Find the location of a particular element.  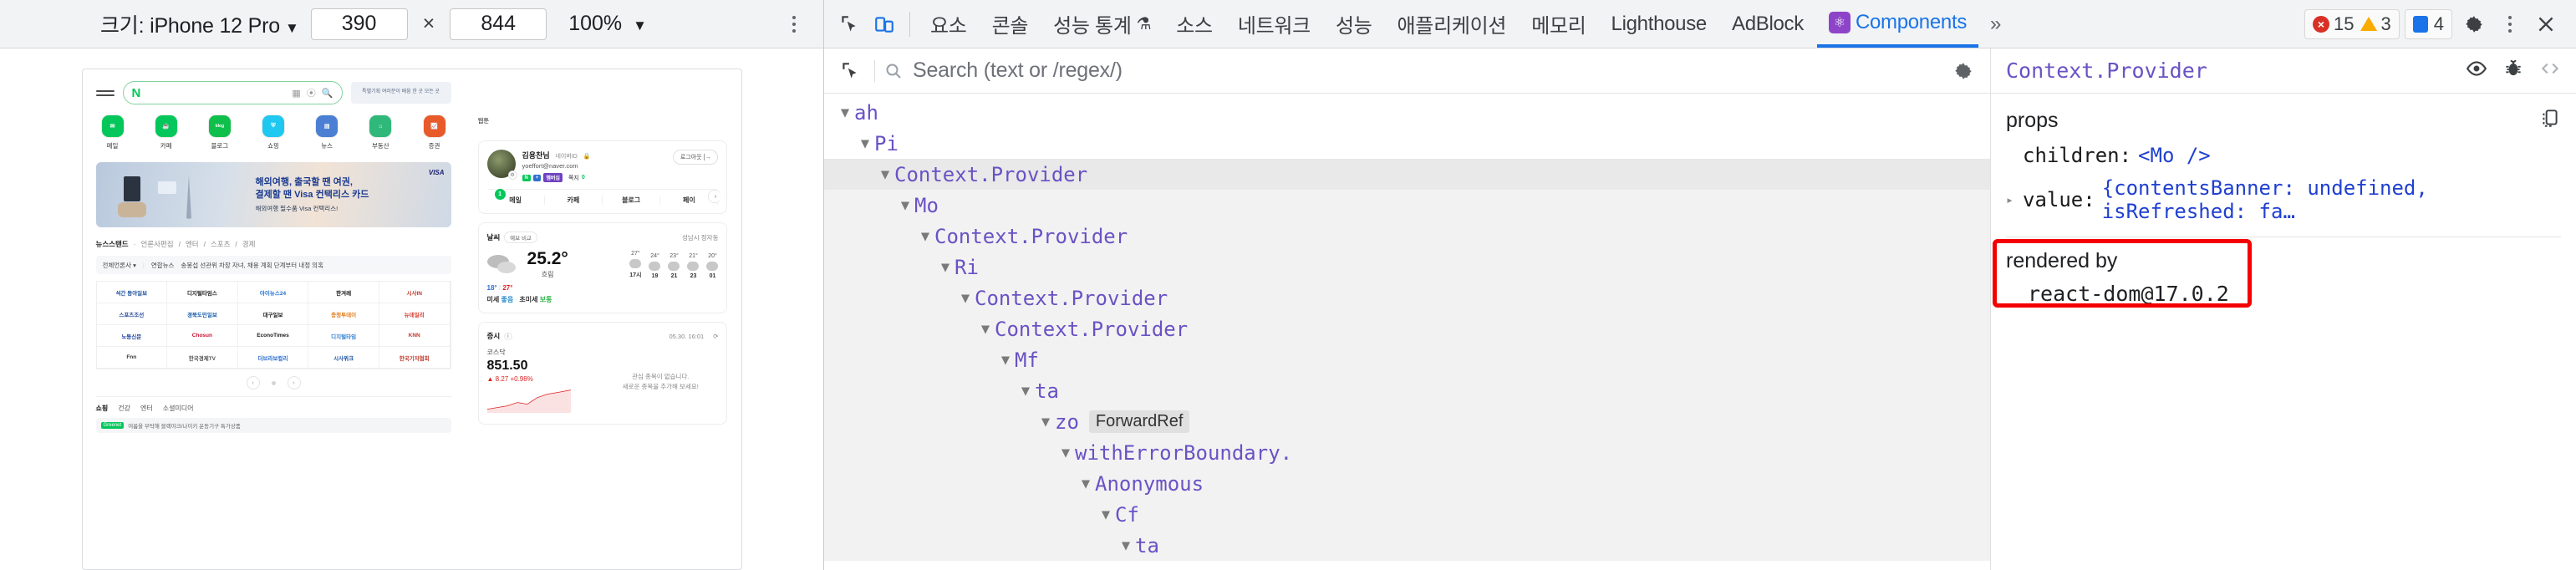

prop-value: <Mo /> is located at coordinates (2174, 155).